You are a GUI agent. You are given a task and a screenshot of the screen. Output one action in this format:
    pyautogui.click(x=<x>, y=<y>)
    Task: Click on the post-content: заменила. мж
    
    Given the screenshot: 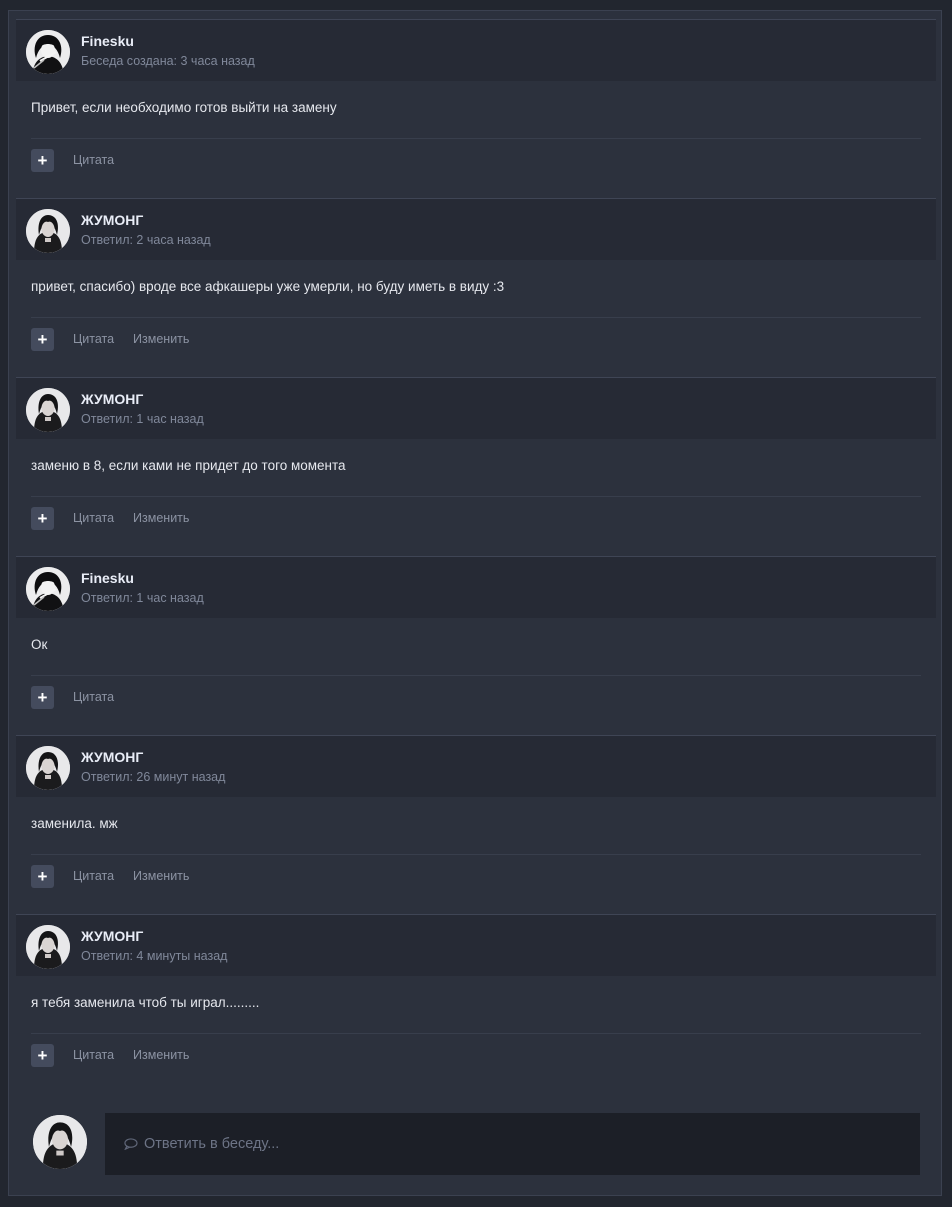 What is the action you would take?
    pyautogui.click(x=74, y=823)
    